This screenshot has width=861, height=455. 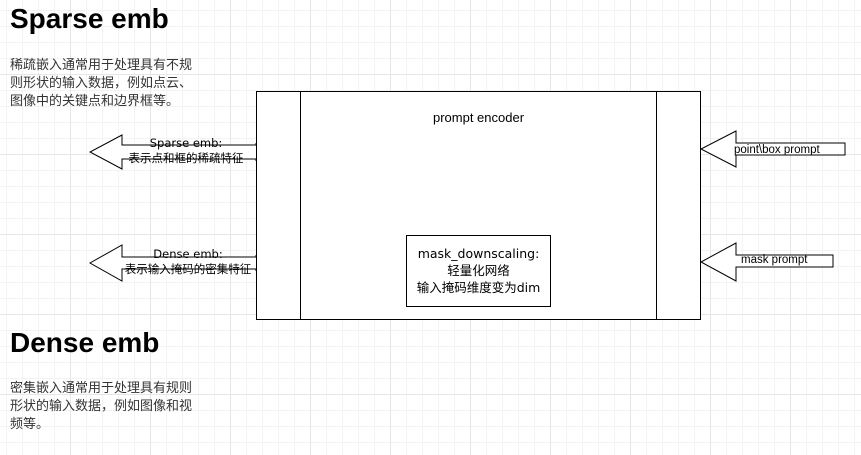 I want to click on sparse-output-label: Sparse emb: 表示点和框的稀疏特征, so click(x=186, y=151).